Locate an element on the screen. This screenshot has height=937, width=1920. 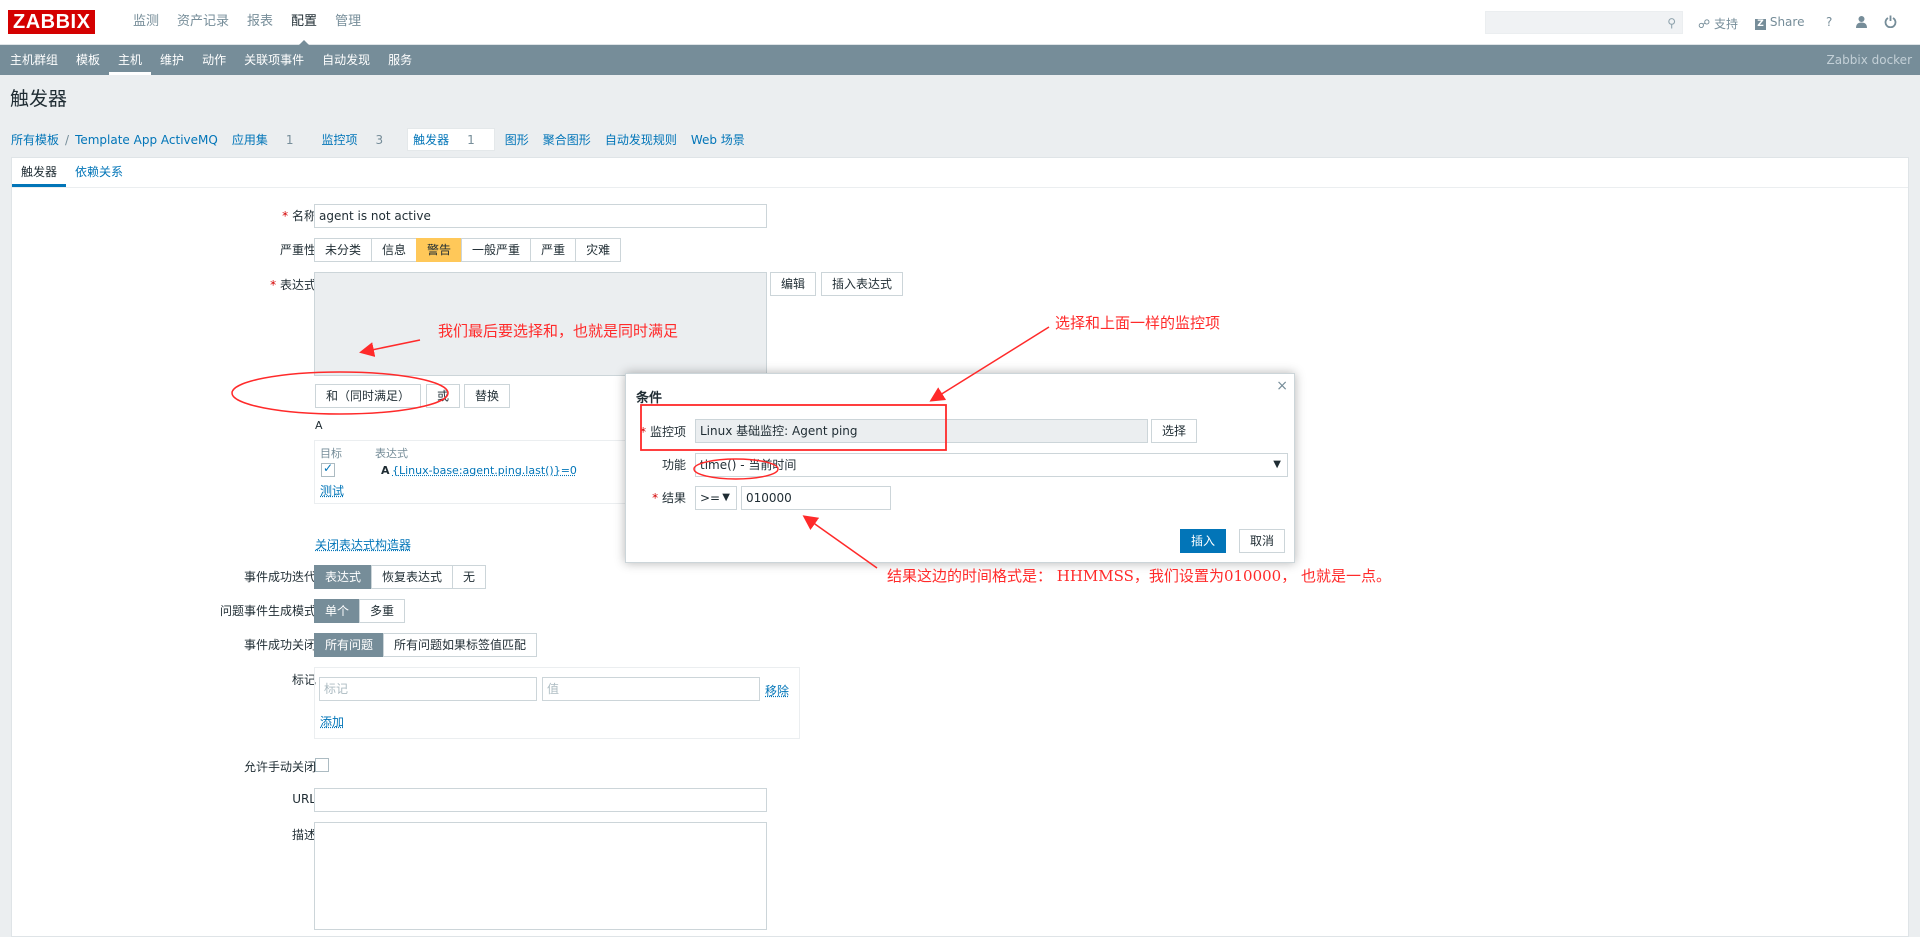
breadcrumb-template: Template App ActiveMQ is located at coordinates (146, 140).